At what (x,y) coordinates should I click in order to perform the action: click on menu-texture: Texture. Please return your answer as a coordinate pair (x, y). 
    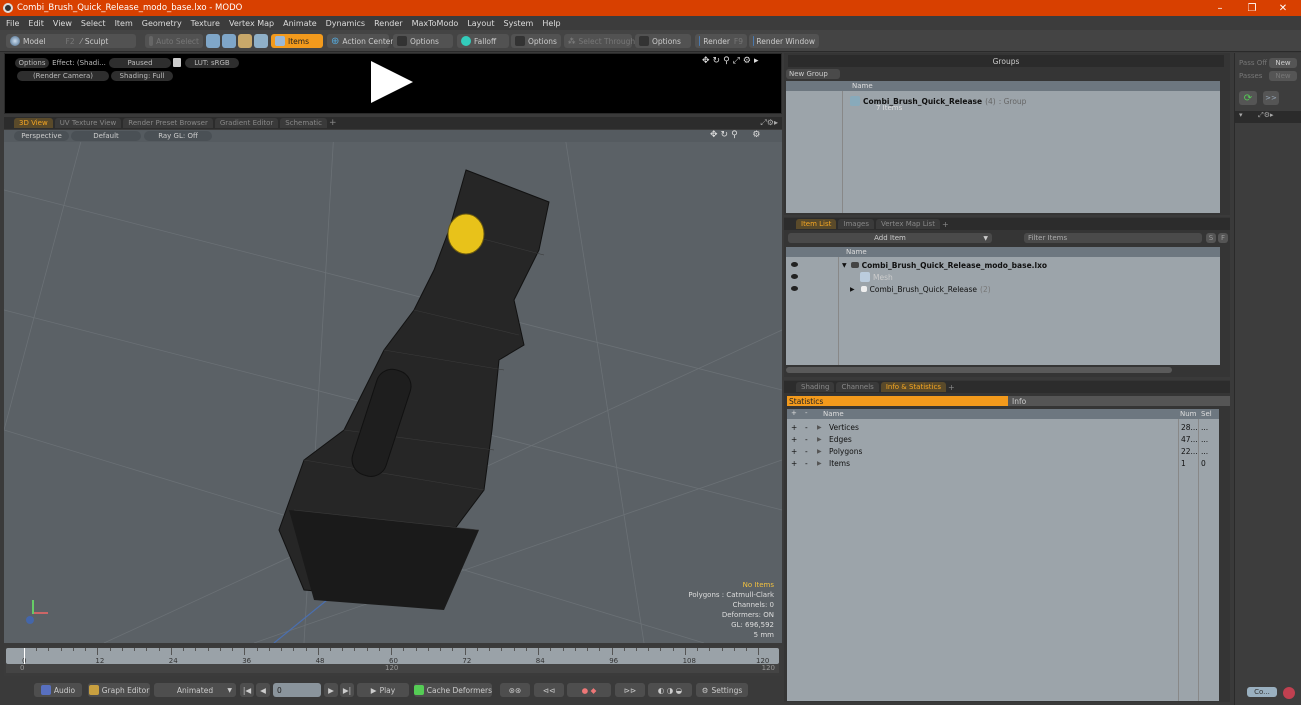
    Looking at the image, I should click on (205, 23).